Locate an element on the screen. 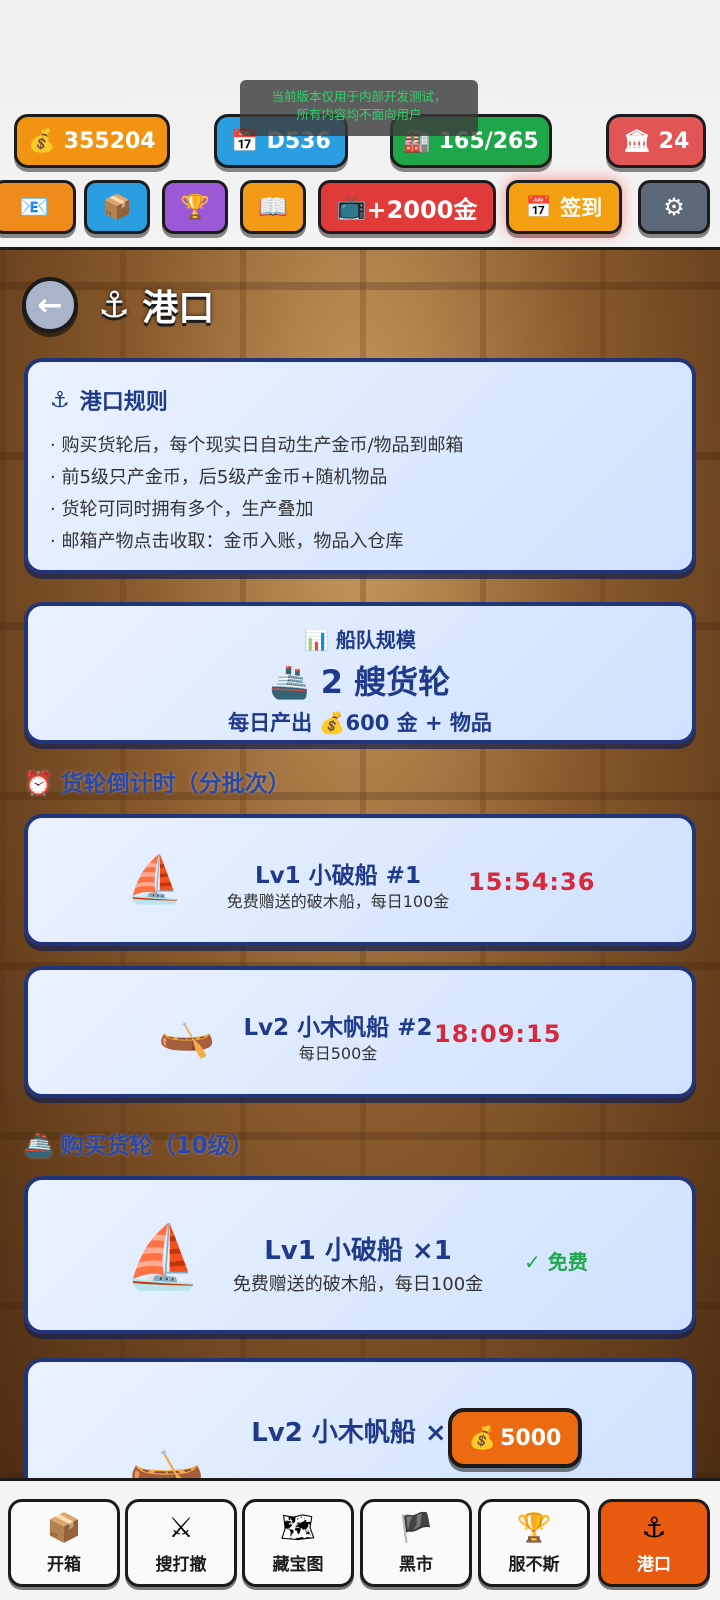 The height and width of the screenshot is (1600, 720). book-icon: 📖 is located at coordinates (273, 207).